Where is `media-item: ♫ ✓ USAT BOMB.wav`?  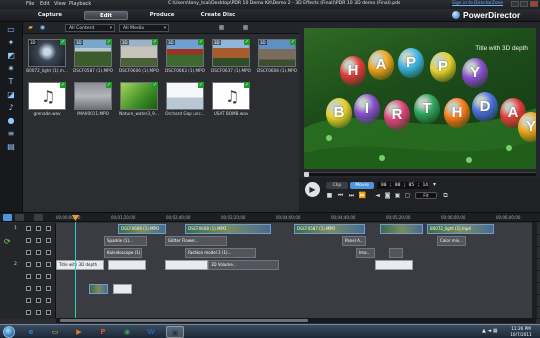
media-item: ♫ ✓ USAT BOMB.wav is located at coordinates (231, 99).